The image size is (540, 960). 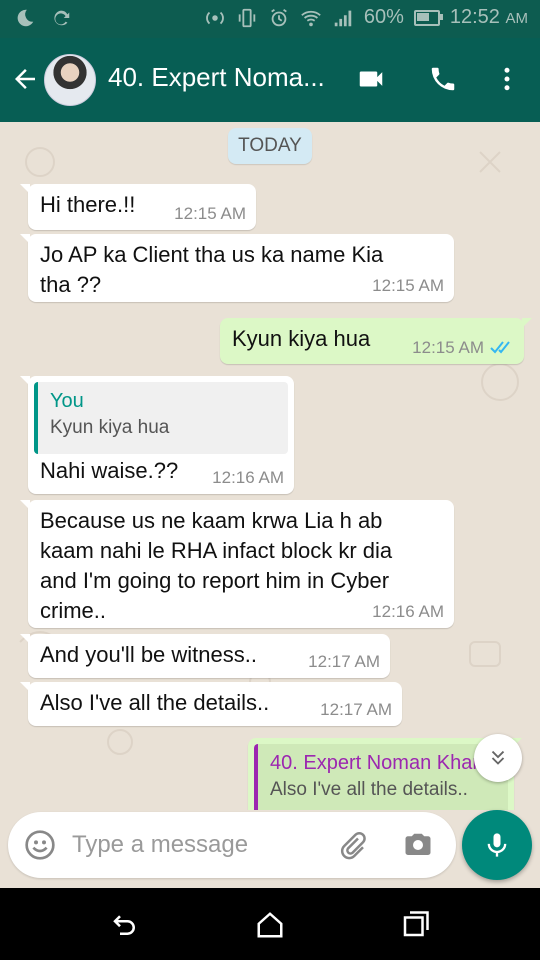 I want to click on nav-home-icon, so click(x=270, y=925).